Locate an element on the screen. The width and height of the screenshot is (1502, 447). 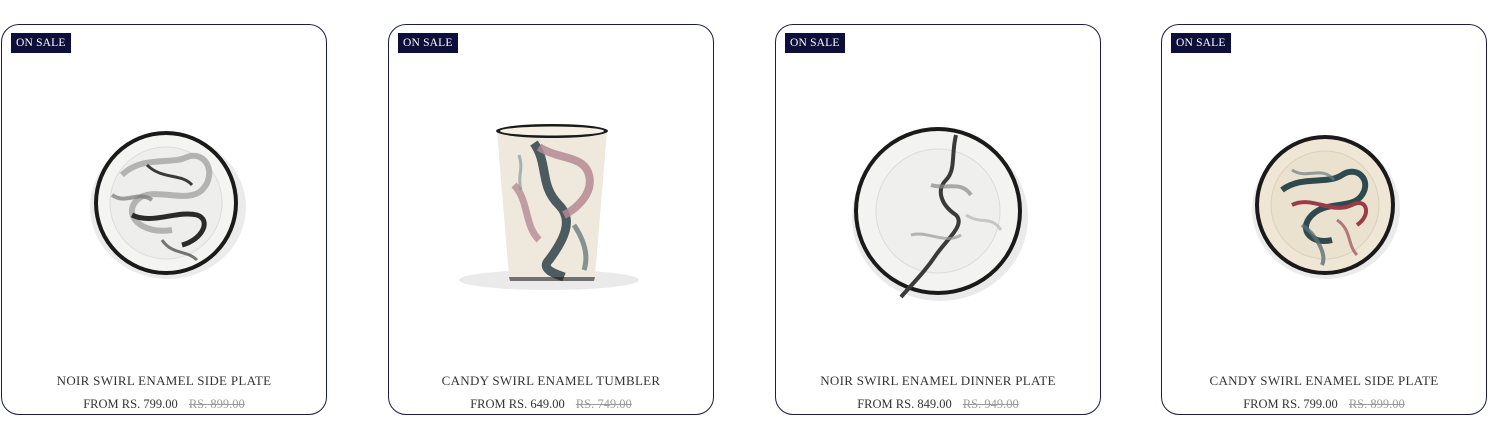
sale-price: FROM RS. 649.00 is located at coordinates (517, 404).